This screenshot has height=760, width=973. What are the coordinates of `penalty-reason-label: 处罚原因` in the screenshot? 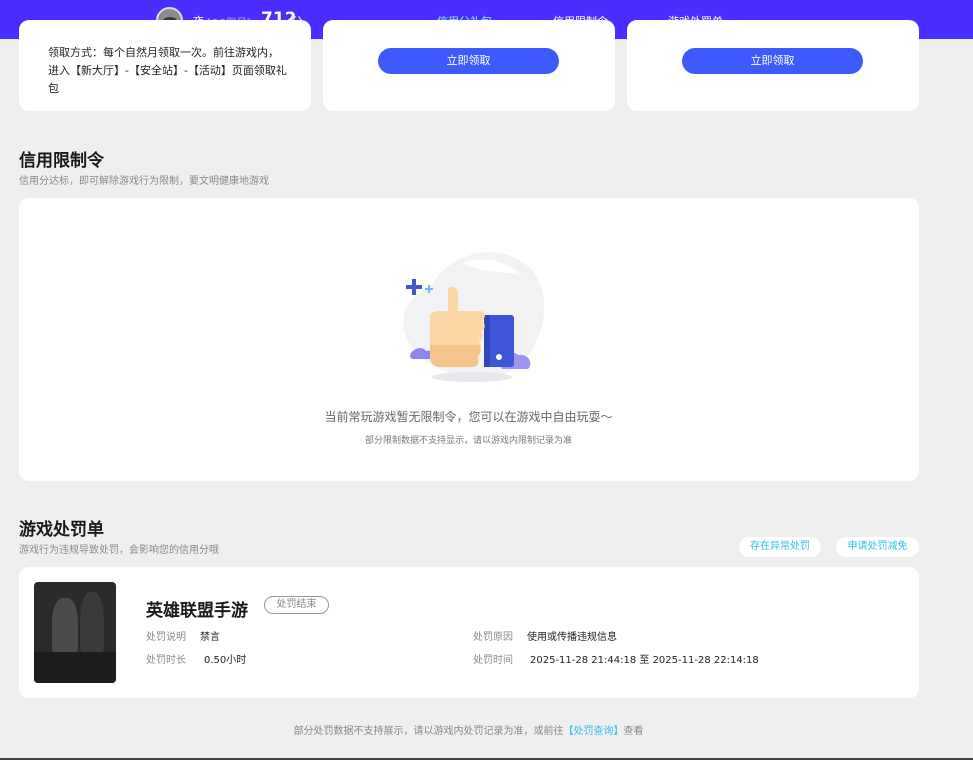 It's located at (493, 637).